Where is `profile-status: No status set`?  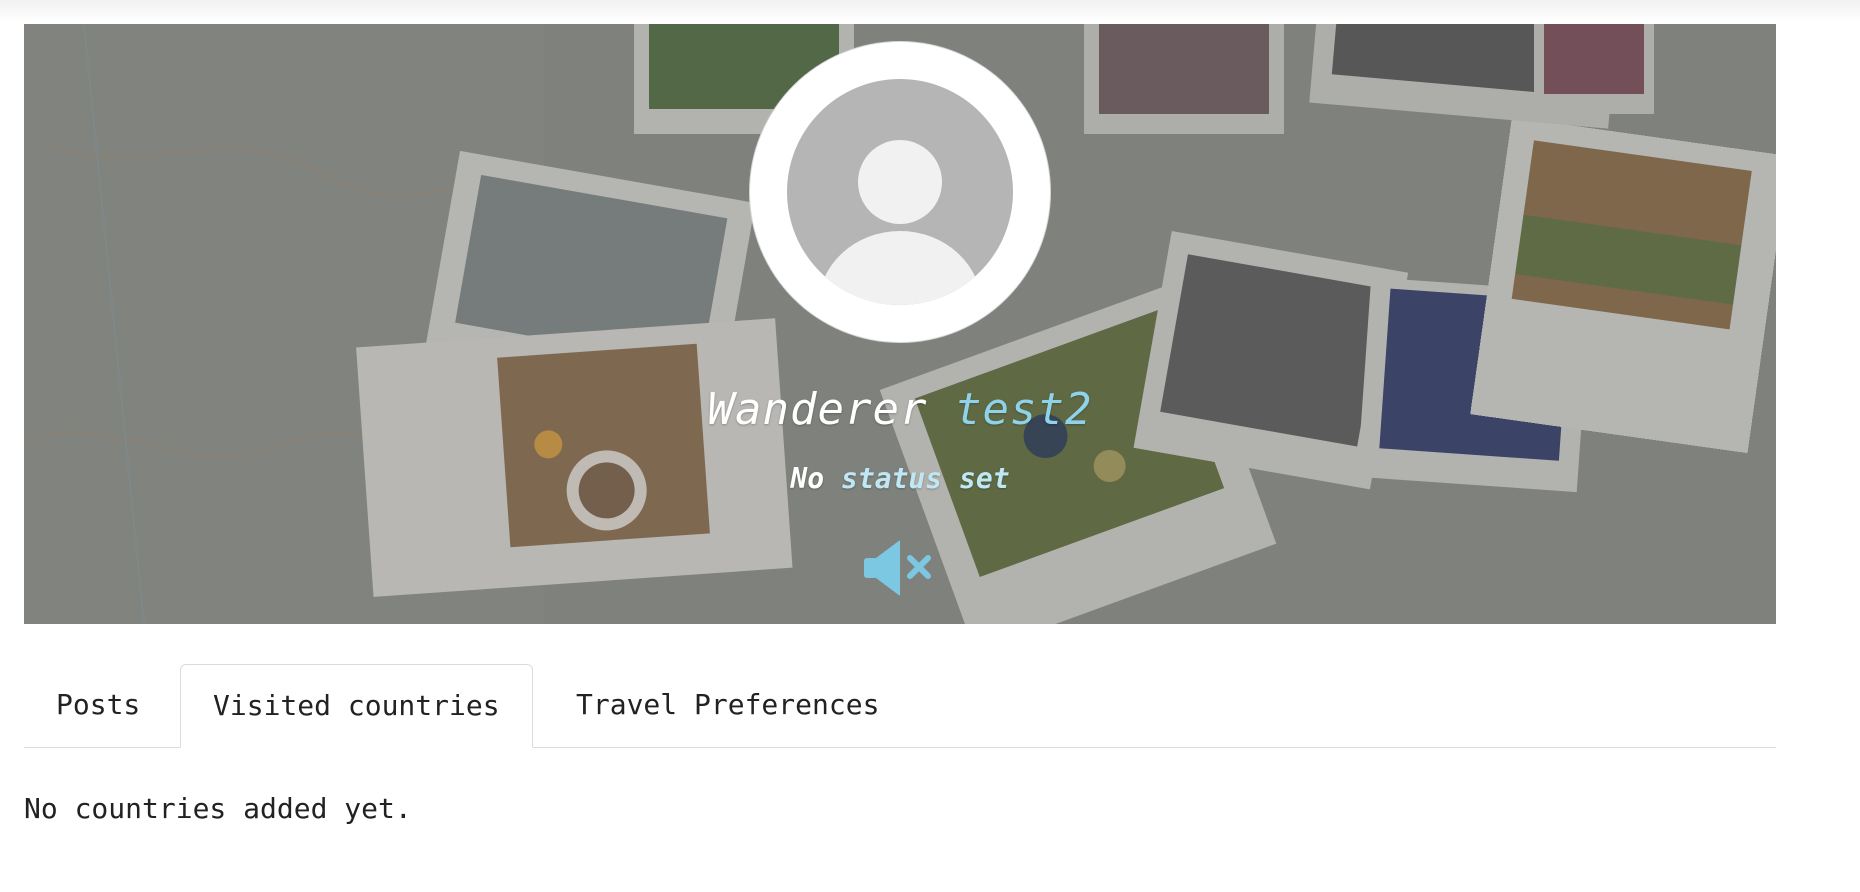 profile-status: No status set is located at coordinates (900, 478).